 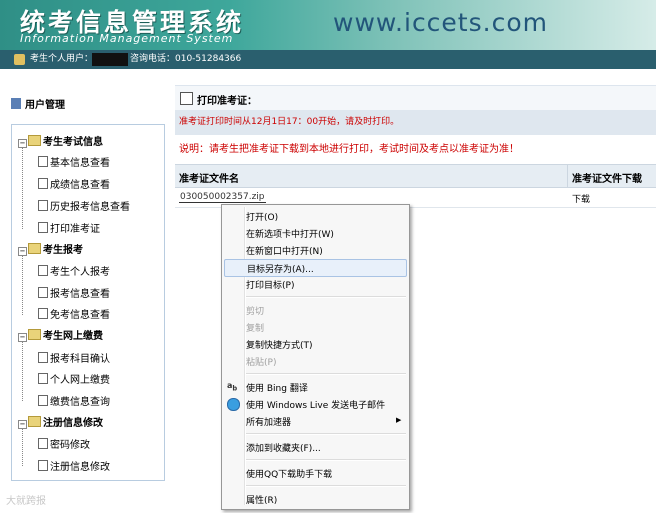 I want to click on redacted-username, so click(x=110, y=59).